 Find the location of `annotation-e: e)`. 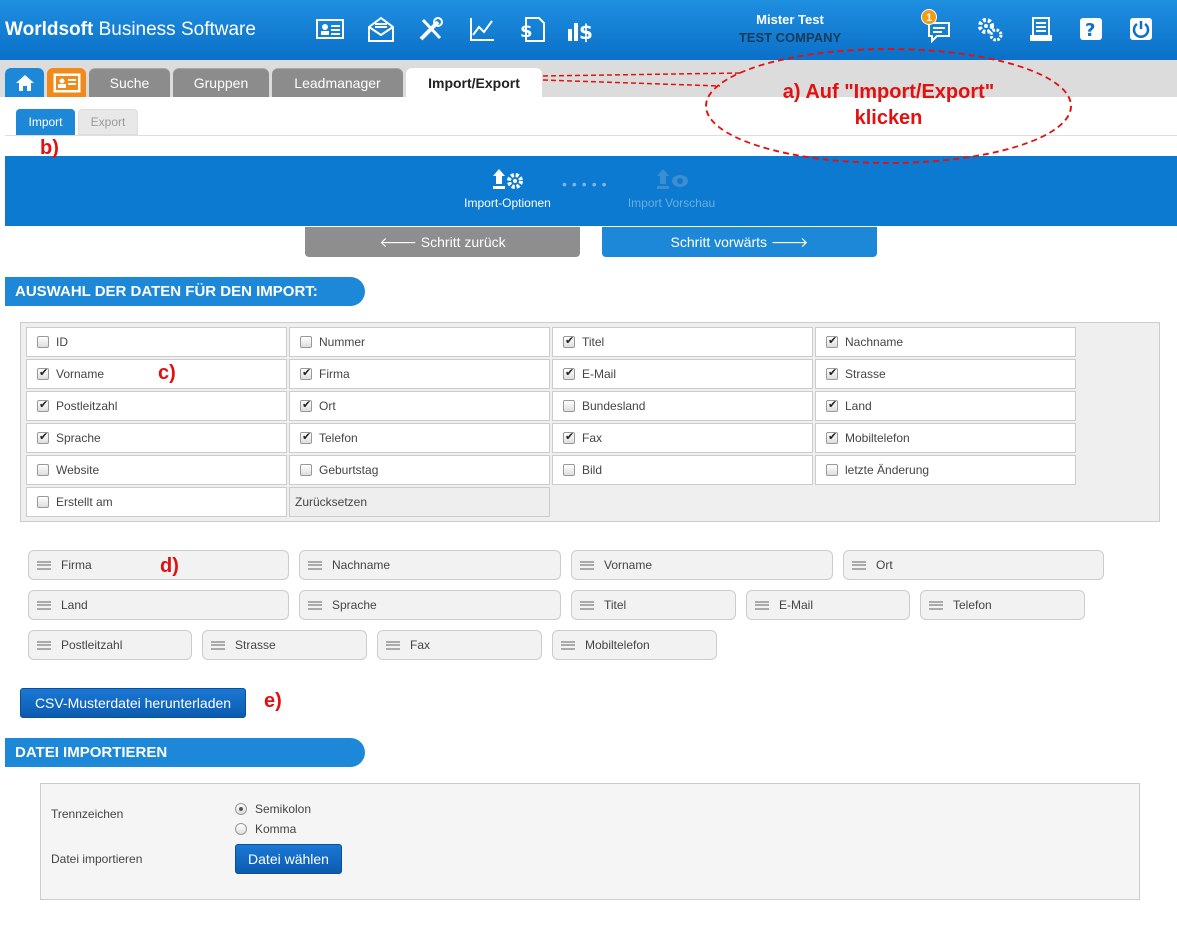

annotation-e: e) is located at coordinates (273, 701).